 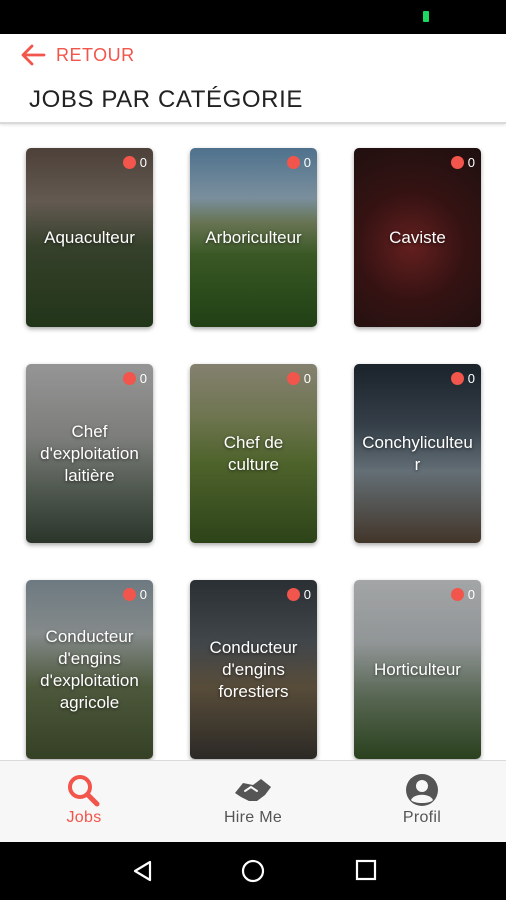 I want to click on back-label: RETOUR, so click(x=95, y=54).